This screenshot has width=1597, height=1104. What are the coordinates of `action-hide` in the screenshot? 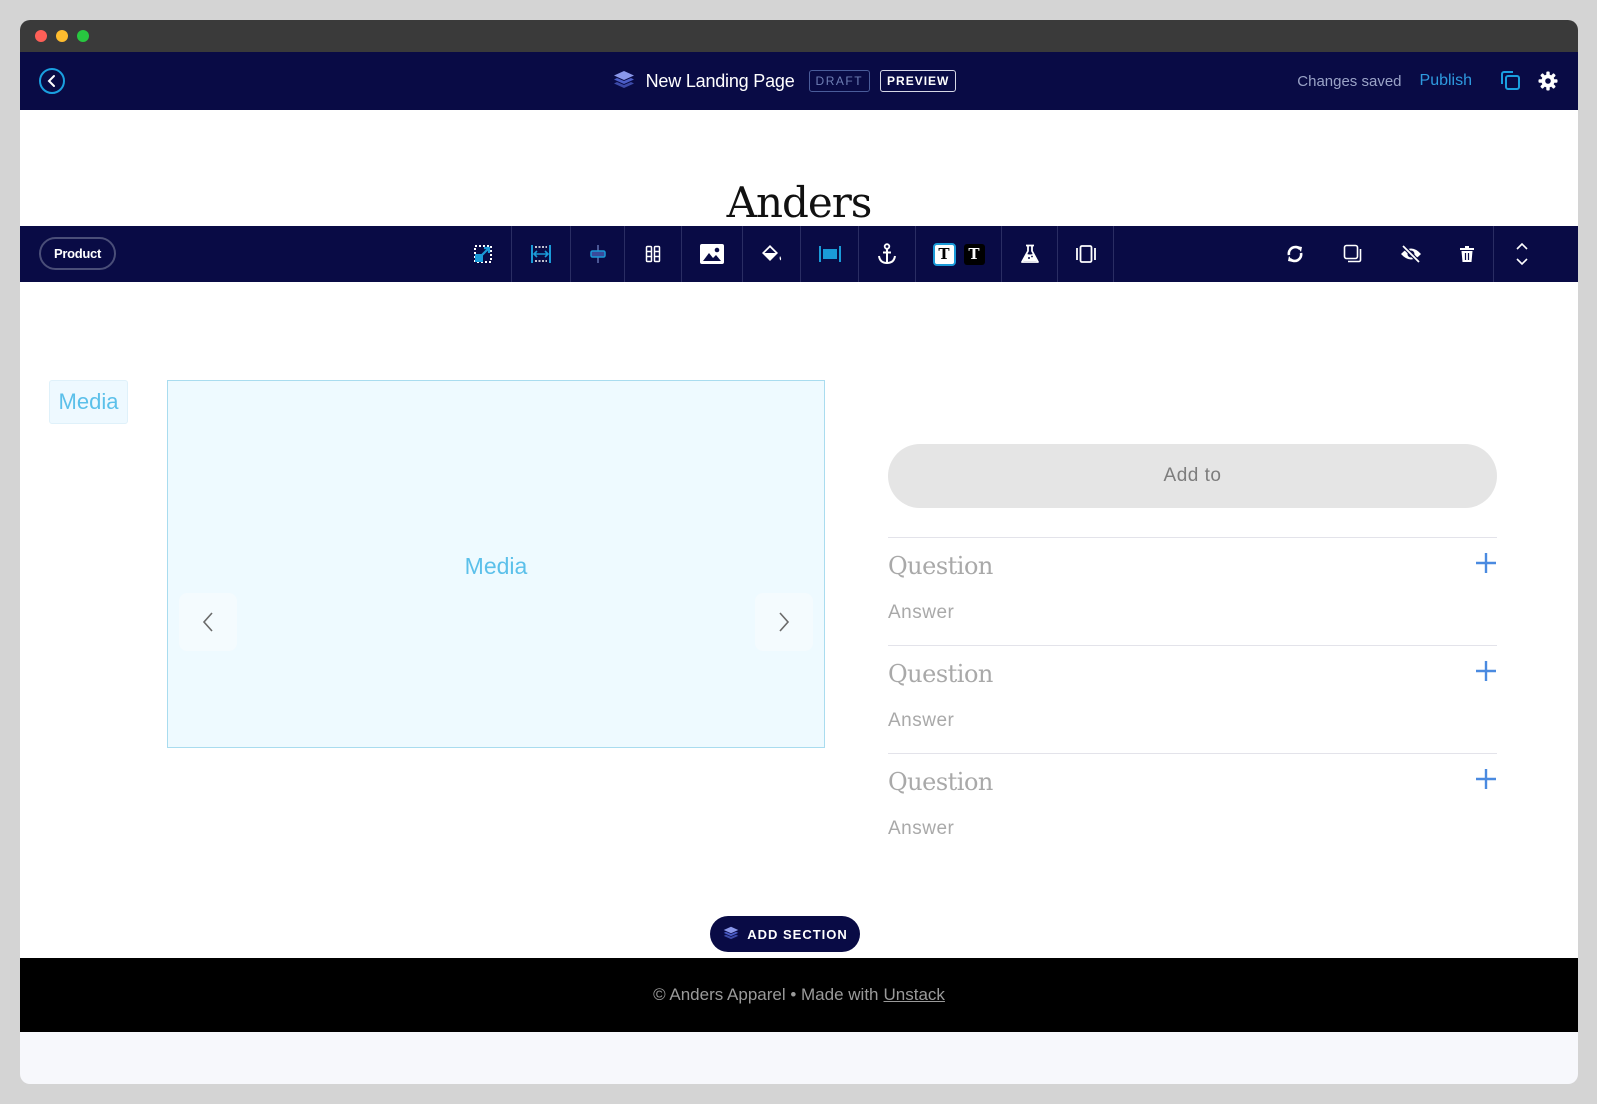 It's located at (1411, 254).